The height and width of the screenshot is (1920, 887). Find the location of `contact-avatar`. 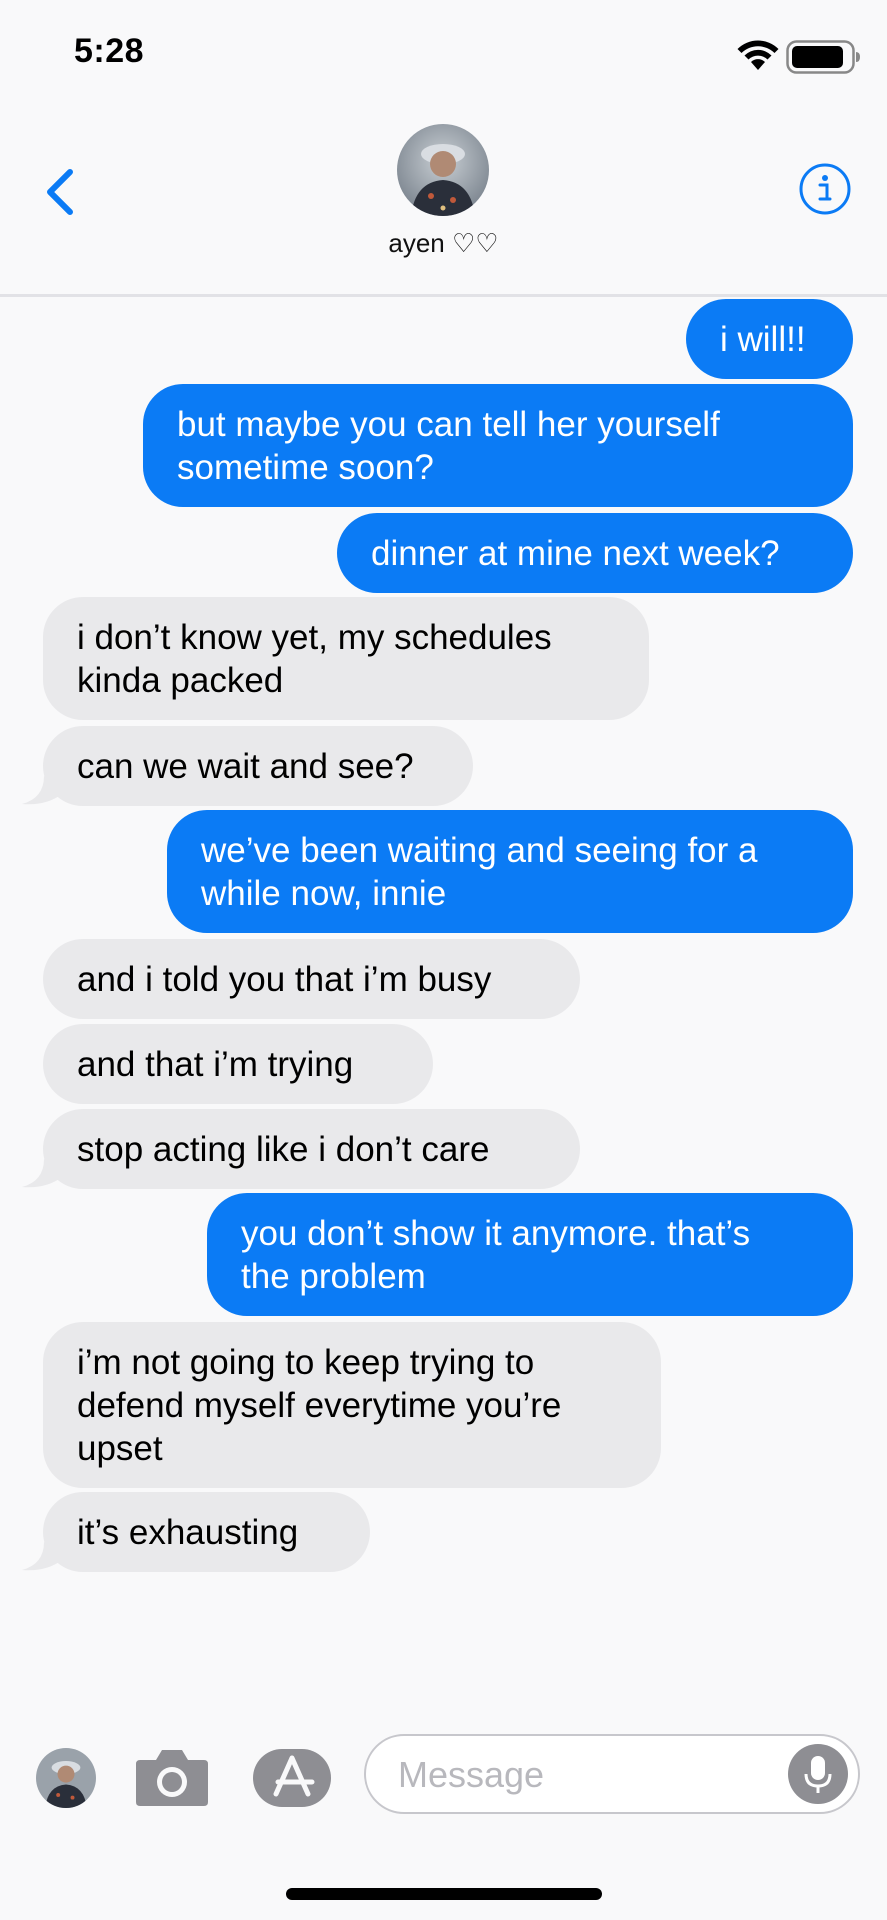

contact-avatar is located at coordinates (443, 170).